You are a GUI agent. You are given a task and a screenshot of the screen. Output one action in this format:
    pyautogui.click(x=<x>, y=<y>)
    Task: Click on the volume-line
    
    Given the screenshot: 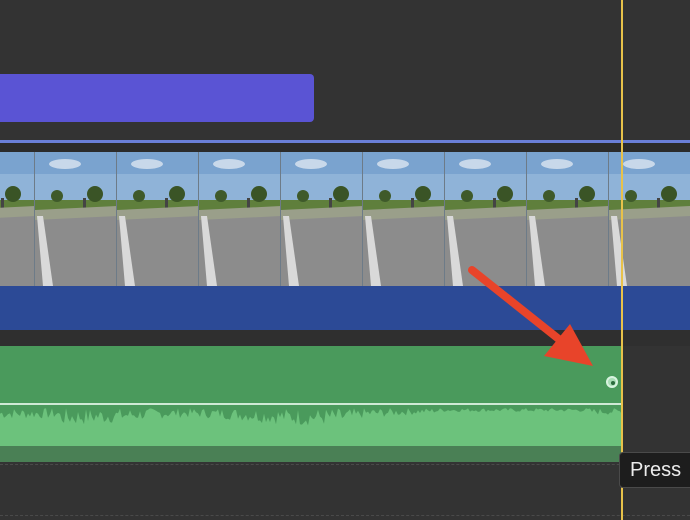 What is the action you would take?
    pyautogui.click(x=311, y=404)
    